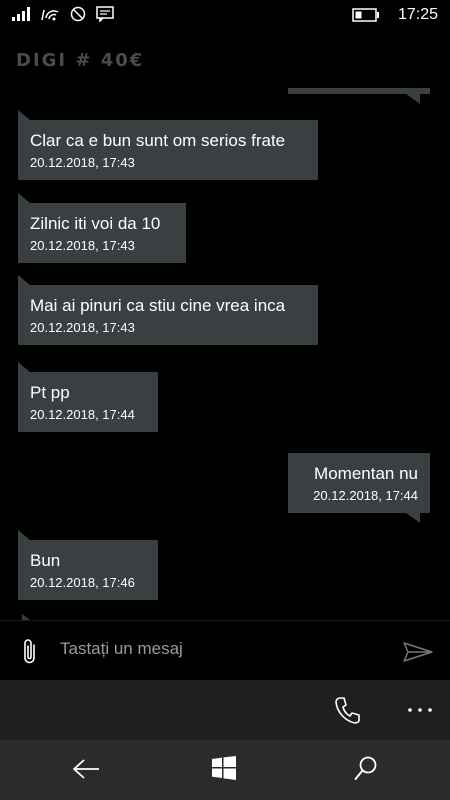  What do you see at coordinates (121, 649) in the screenshot?
I see `message-input: Tastați un mesaj` at bounding box center [121, 649].